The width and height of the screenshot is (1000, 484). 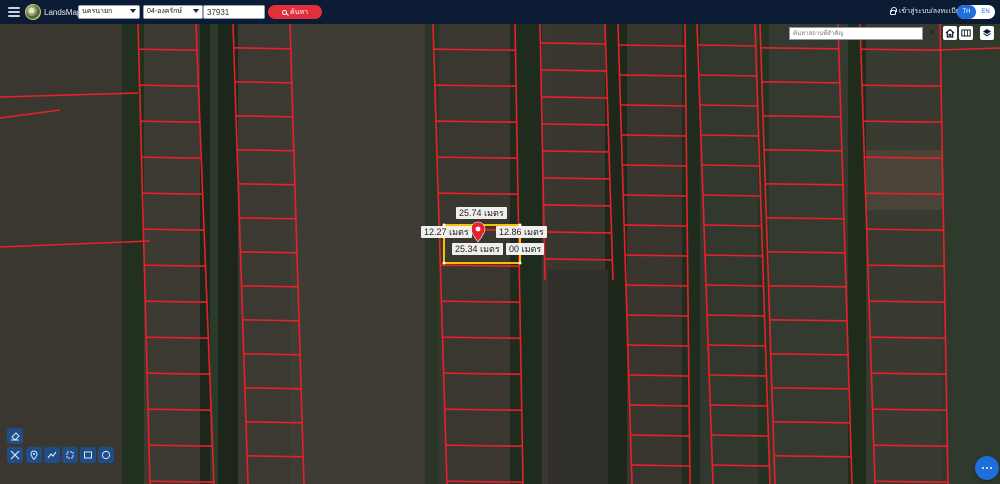 I want to click on polygon-tool-button, so click(x=70, y=455).